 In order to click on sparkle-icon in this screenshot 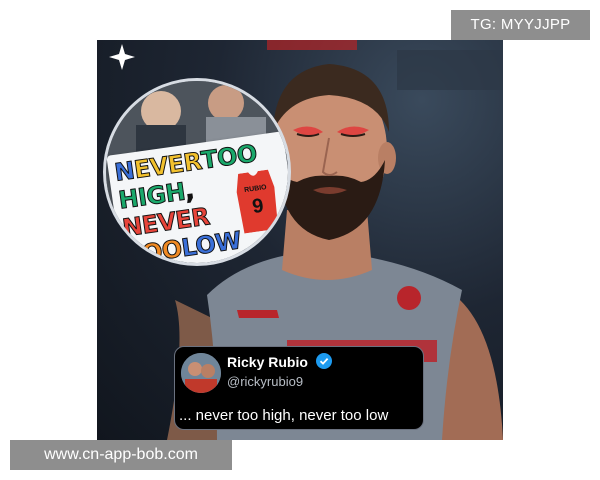, I will do `click(122, 57)`.